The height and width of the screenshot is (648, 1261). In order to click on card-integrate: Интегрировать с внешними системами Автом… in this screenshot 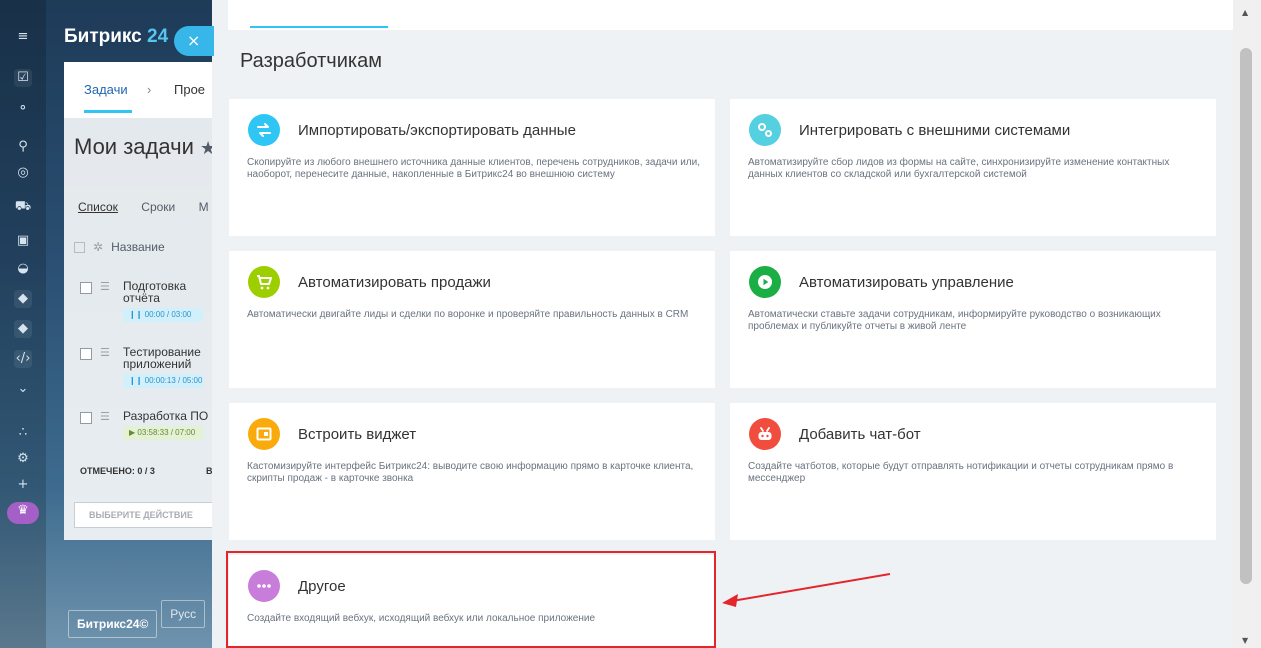, I will do `click(973, 167)`.